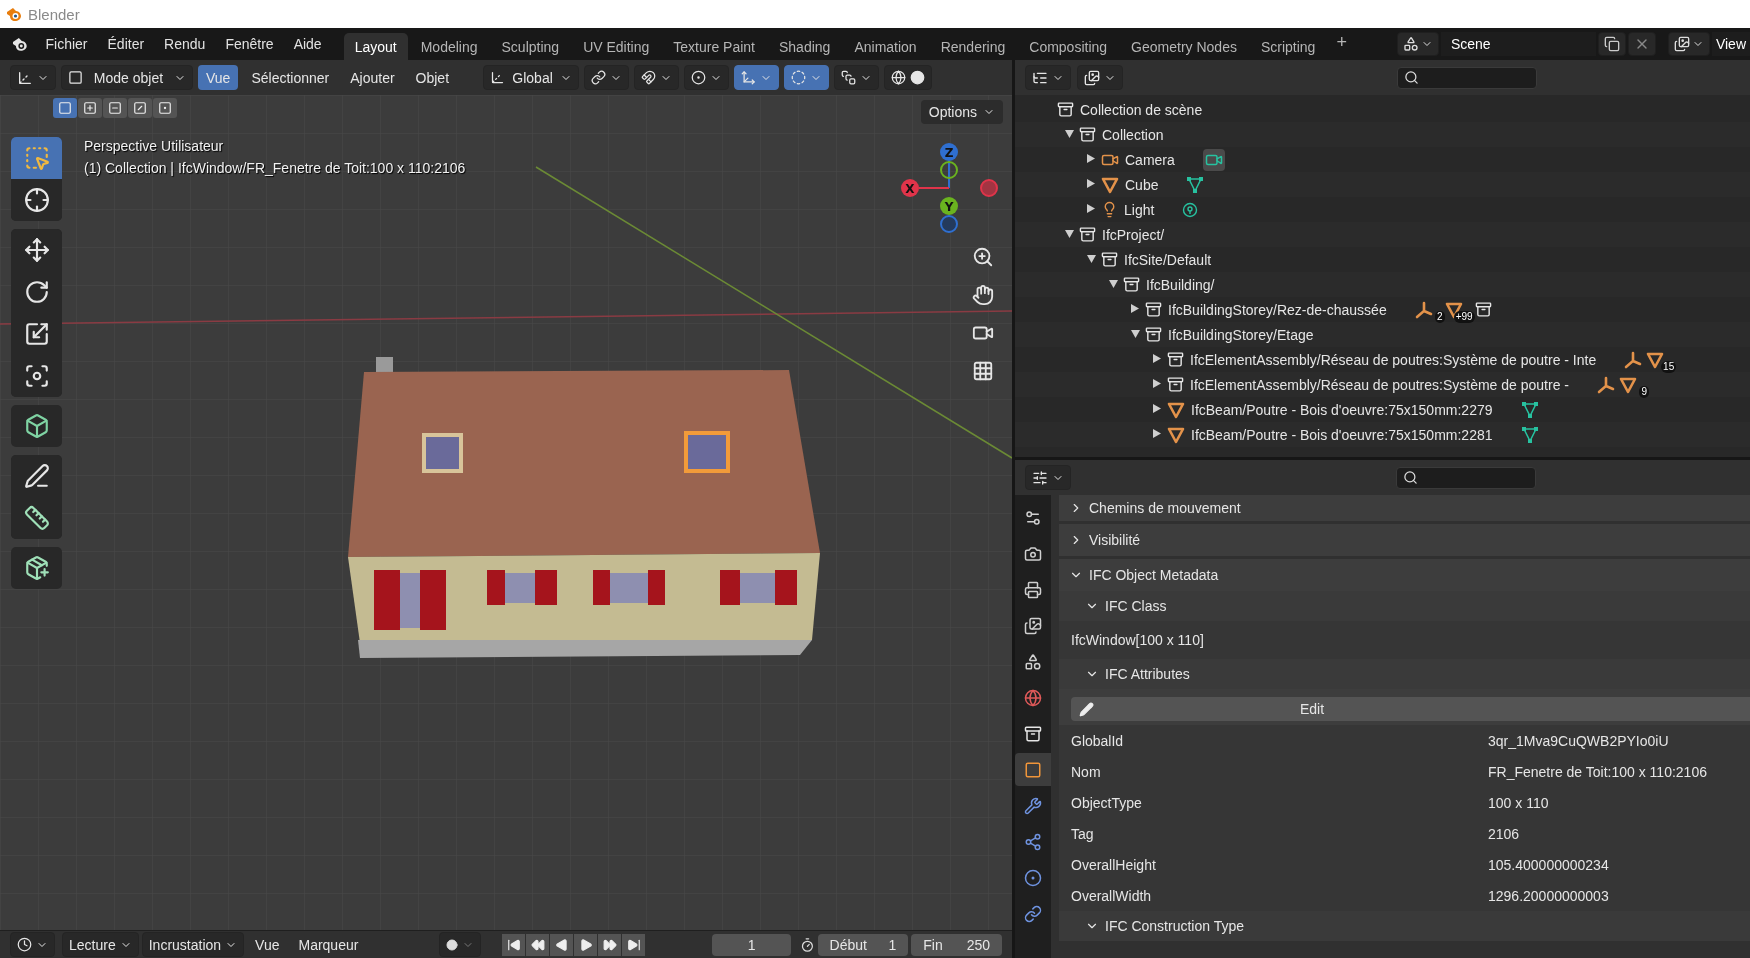 Image resolution: width=1750 pixels, height=958 pixels. I want to click on outliner-item: Camera, so click(1150, 159).